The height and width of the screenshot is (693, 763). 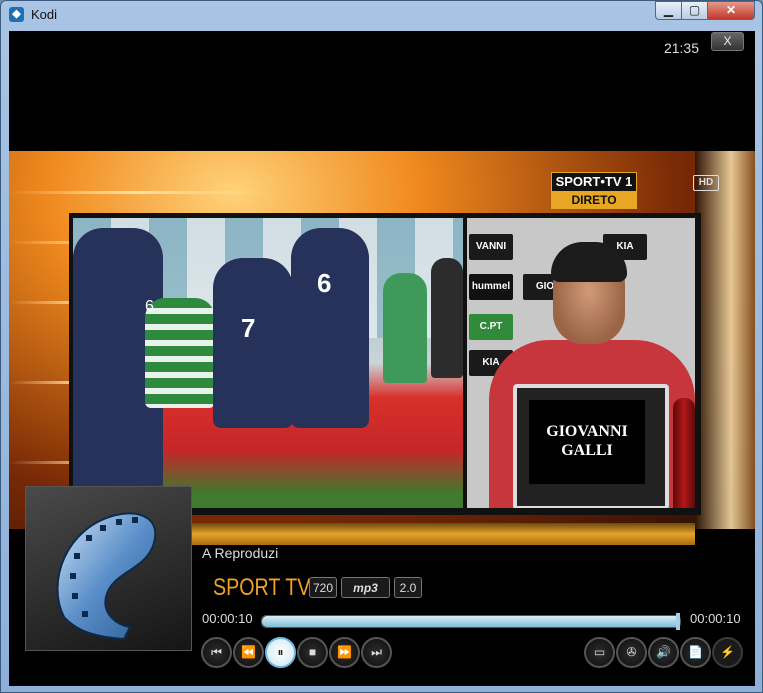 I want to click on bottle, so click(x=684, y=453).